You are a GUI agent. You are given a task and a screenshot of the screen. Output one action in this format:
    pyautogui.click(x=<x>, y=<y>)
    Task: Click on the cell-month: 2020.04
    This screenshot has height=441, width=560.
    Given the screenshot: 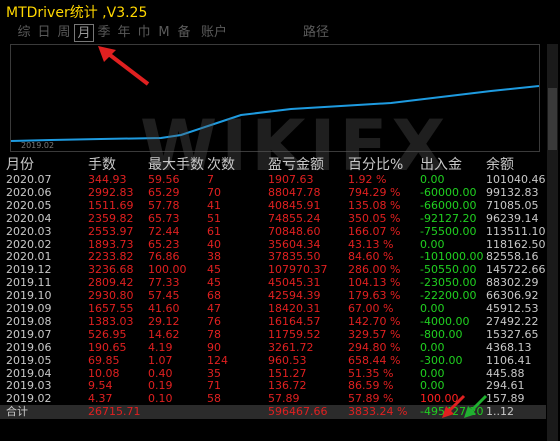 What is the action you would take?
    pyautogui.click(x=29, y=218)
    